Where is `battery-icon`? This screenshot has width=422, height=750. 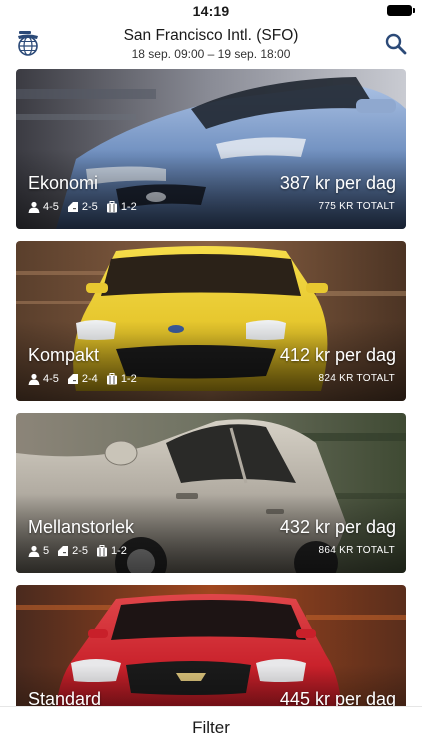
battery-icon is located at coordinates (401, 10).